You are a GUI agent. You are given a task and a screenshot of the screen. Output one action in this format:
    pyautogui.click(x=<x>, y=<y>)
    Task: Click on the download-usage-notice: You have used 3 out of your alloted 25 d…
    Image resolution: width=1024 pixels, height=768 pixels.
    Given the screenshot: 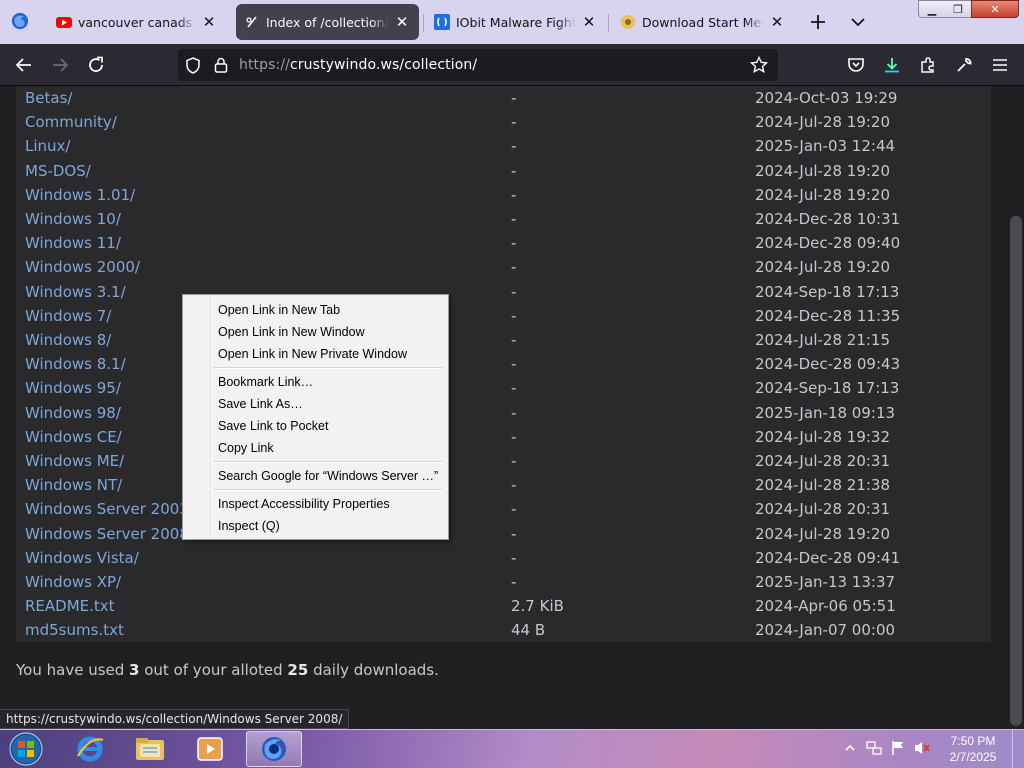 What is the action you would take?
    pyautogui.click(x=227, y=670)
    